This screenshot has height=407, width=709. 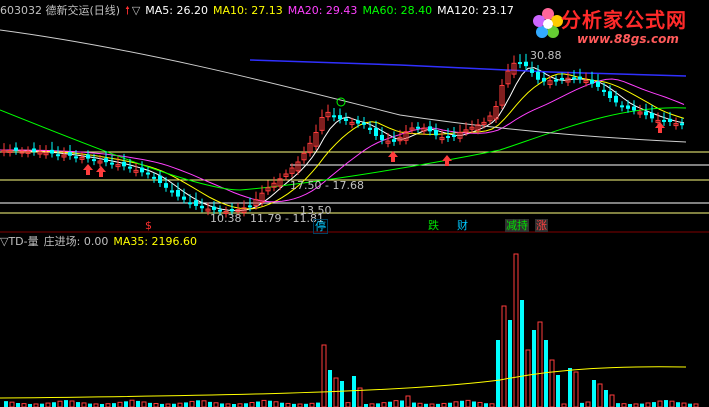 I want to click on badge-finance: 财, so click(x=462, y=225).